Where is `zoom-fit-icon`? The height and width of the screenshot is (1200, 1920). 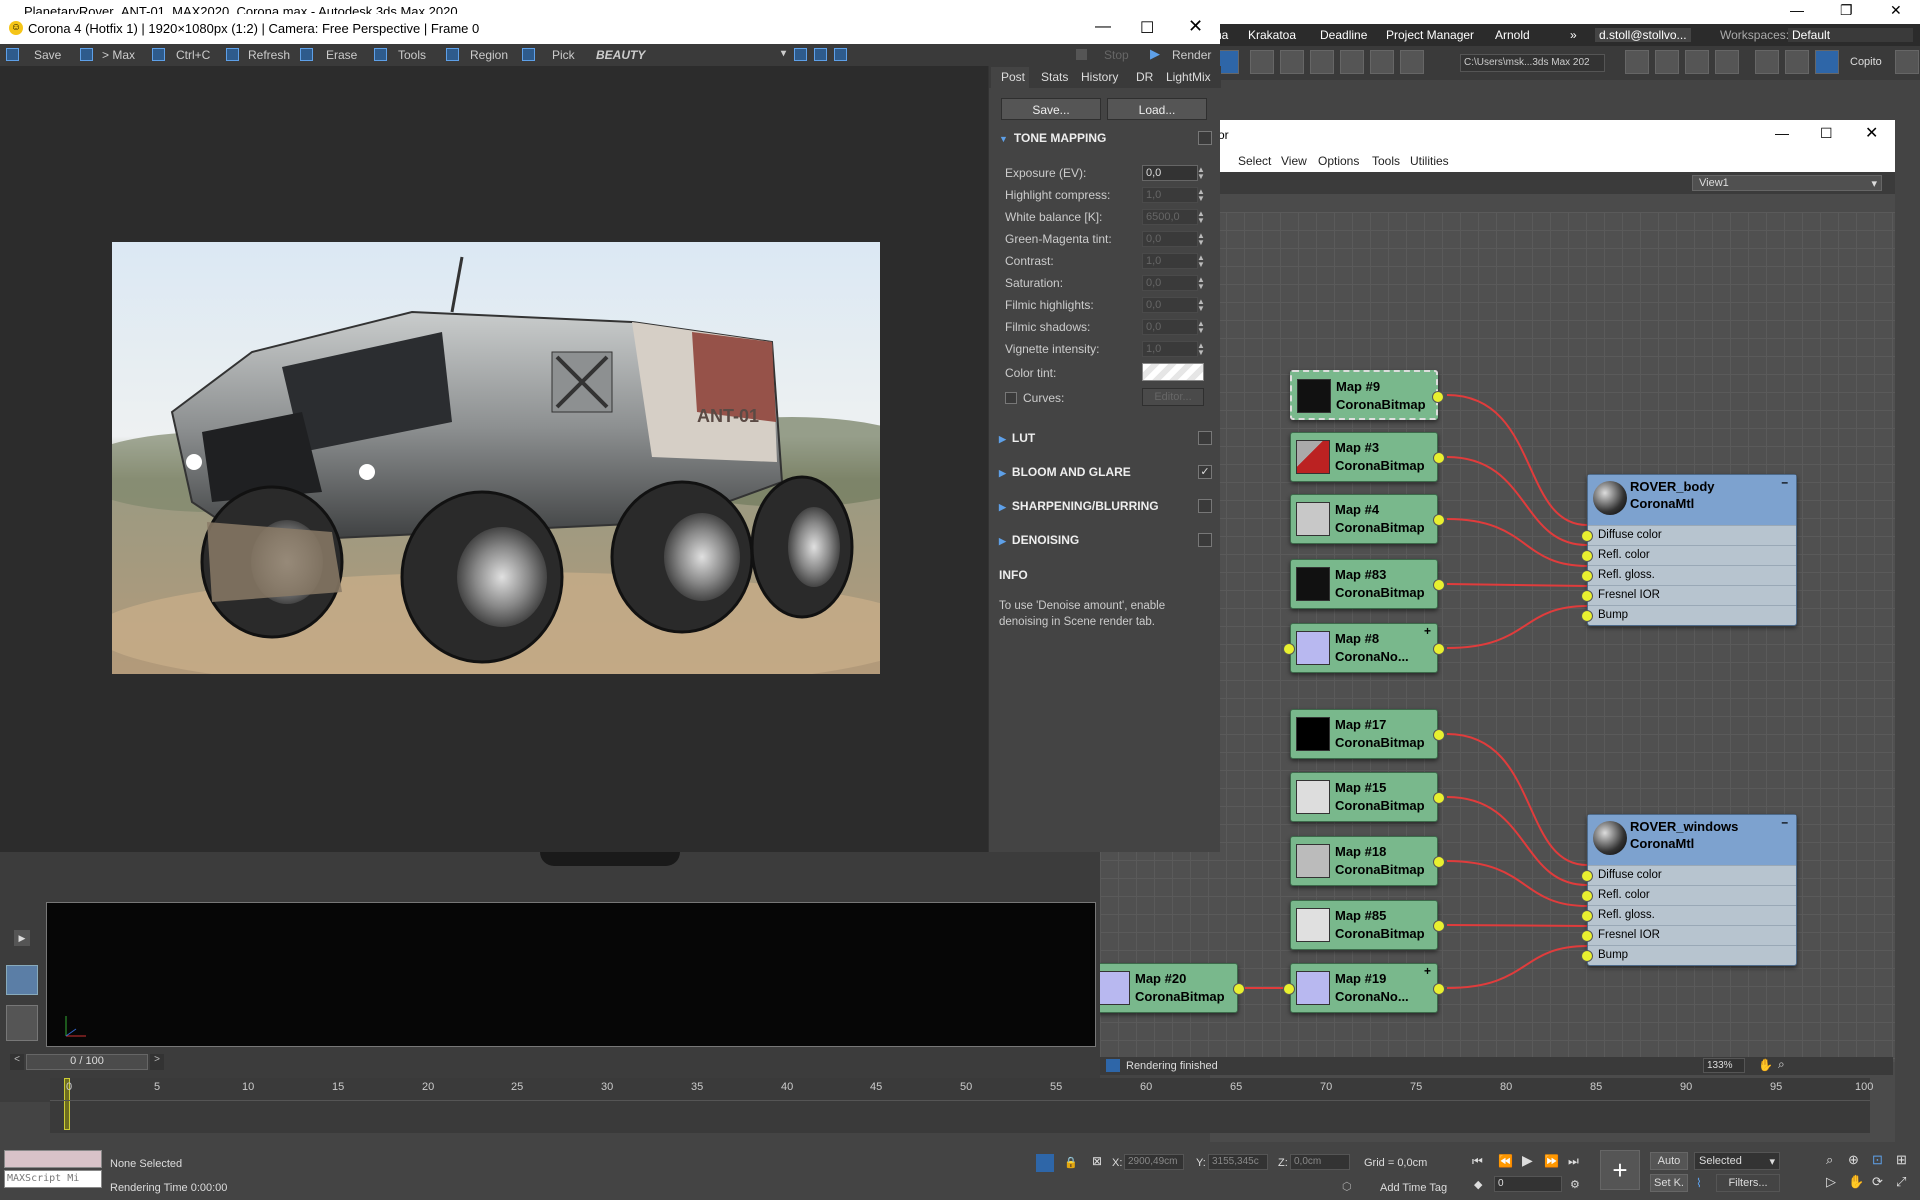
zoom-fit-icon is located at coordinates (840, 54).